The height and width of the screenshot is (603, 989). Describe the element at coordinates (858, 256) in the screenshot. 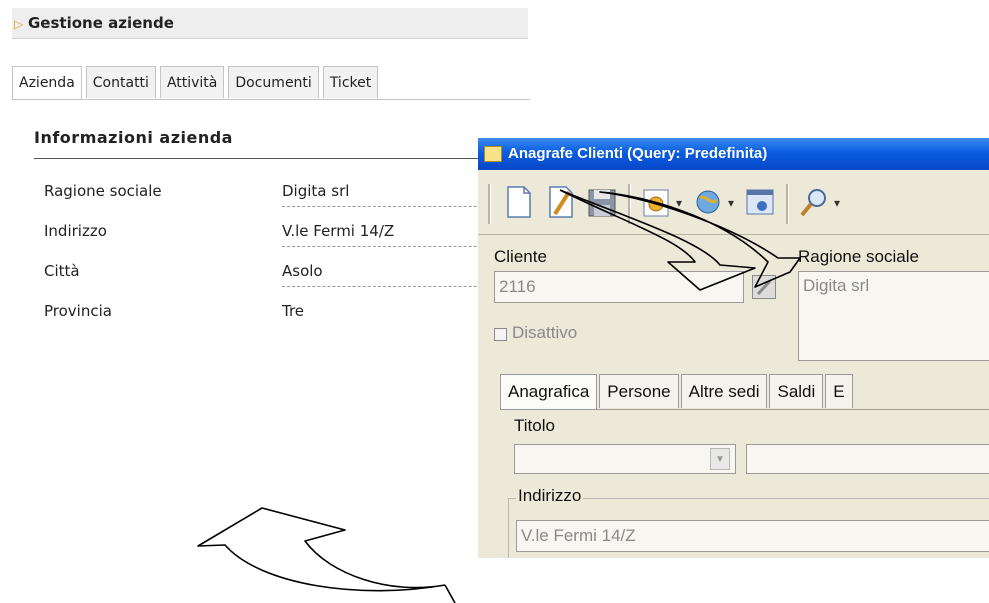

I see `ragione-sociale-label: Ragione sociale` at that location.